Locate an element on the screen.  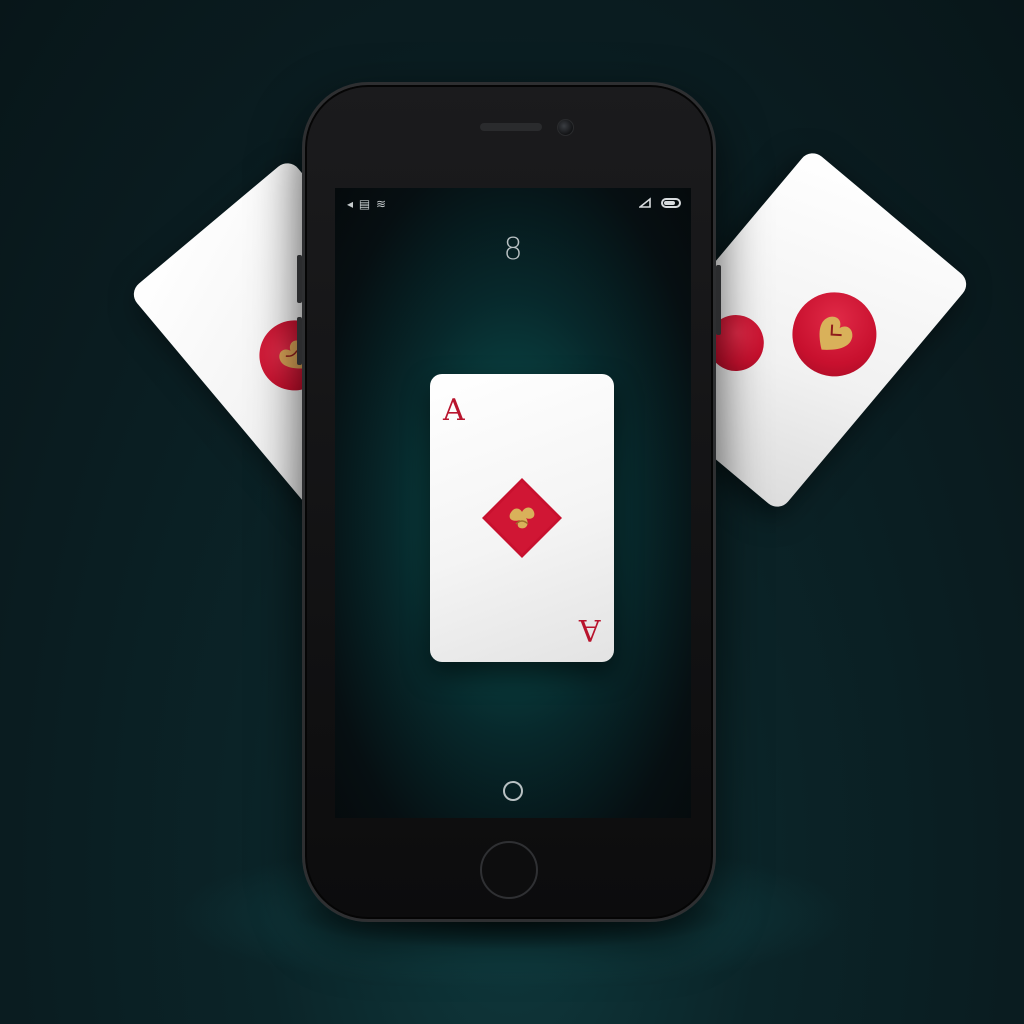
status-right is located at coordinates (660, 203).